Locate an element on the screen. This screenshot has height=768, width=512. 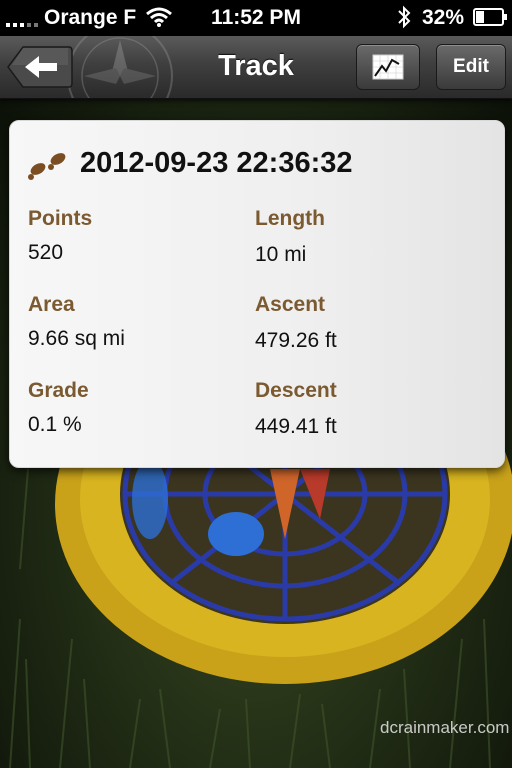
length-label: Length is located at coordinates (290, 218).